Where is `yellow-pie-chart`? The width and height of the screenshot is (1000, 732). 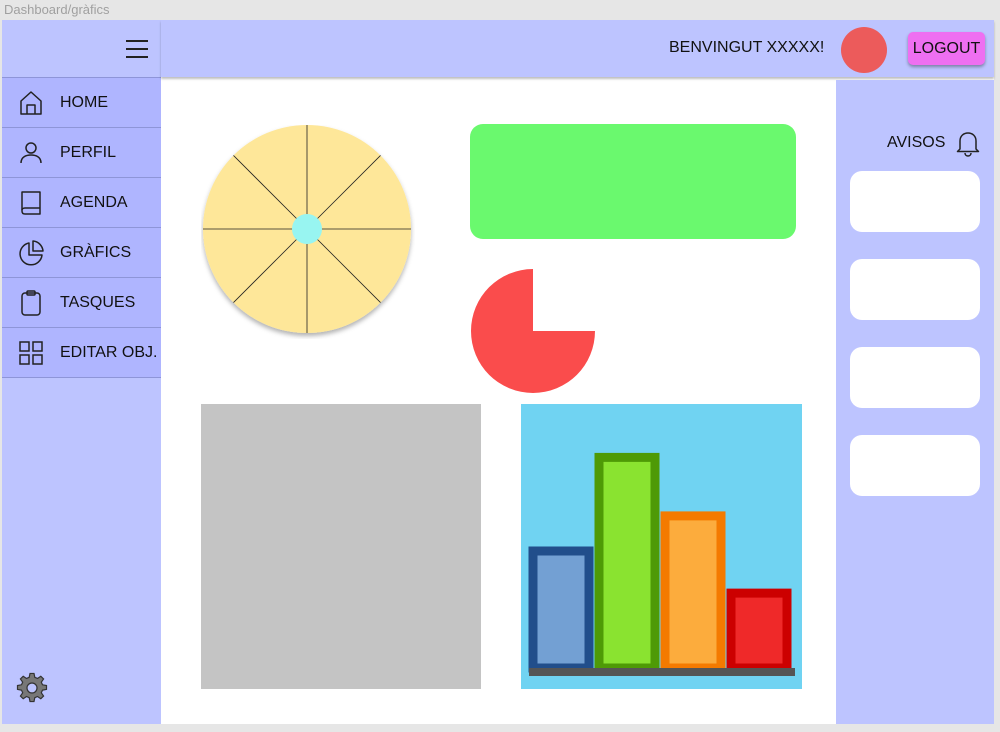
yellow-pie-chart is located at coordinates (307, 229).